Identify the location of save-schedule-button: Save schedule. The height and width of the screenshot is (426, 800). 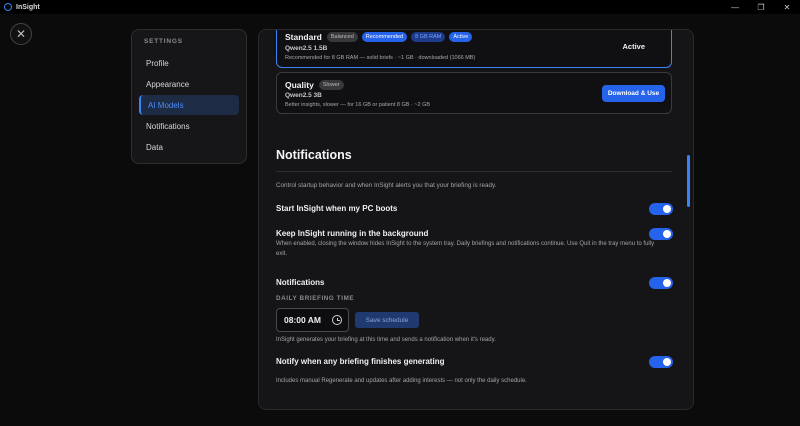
(387, 320).